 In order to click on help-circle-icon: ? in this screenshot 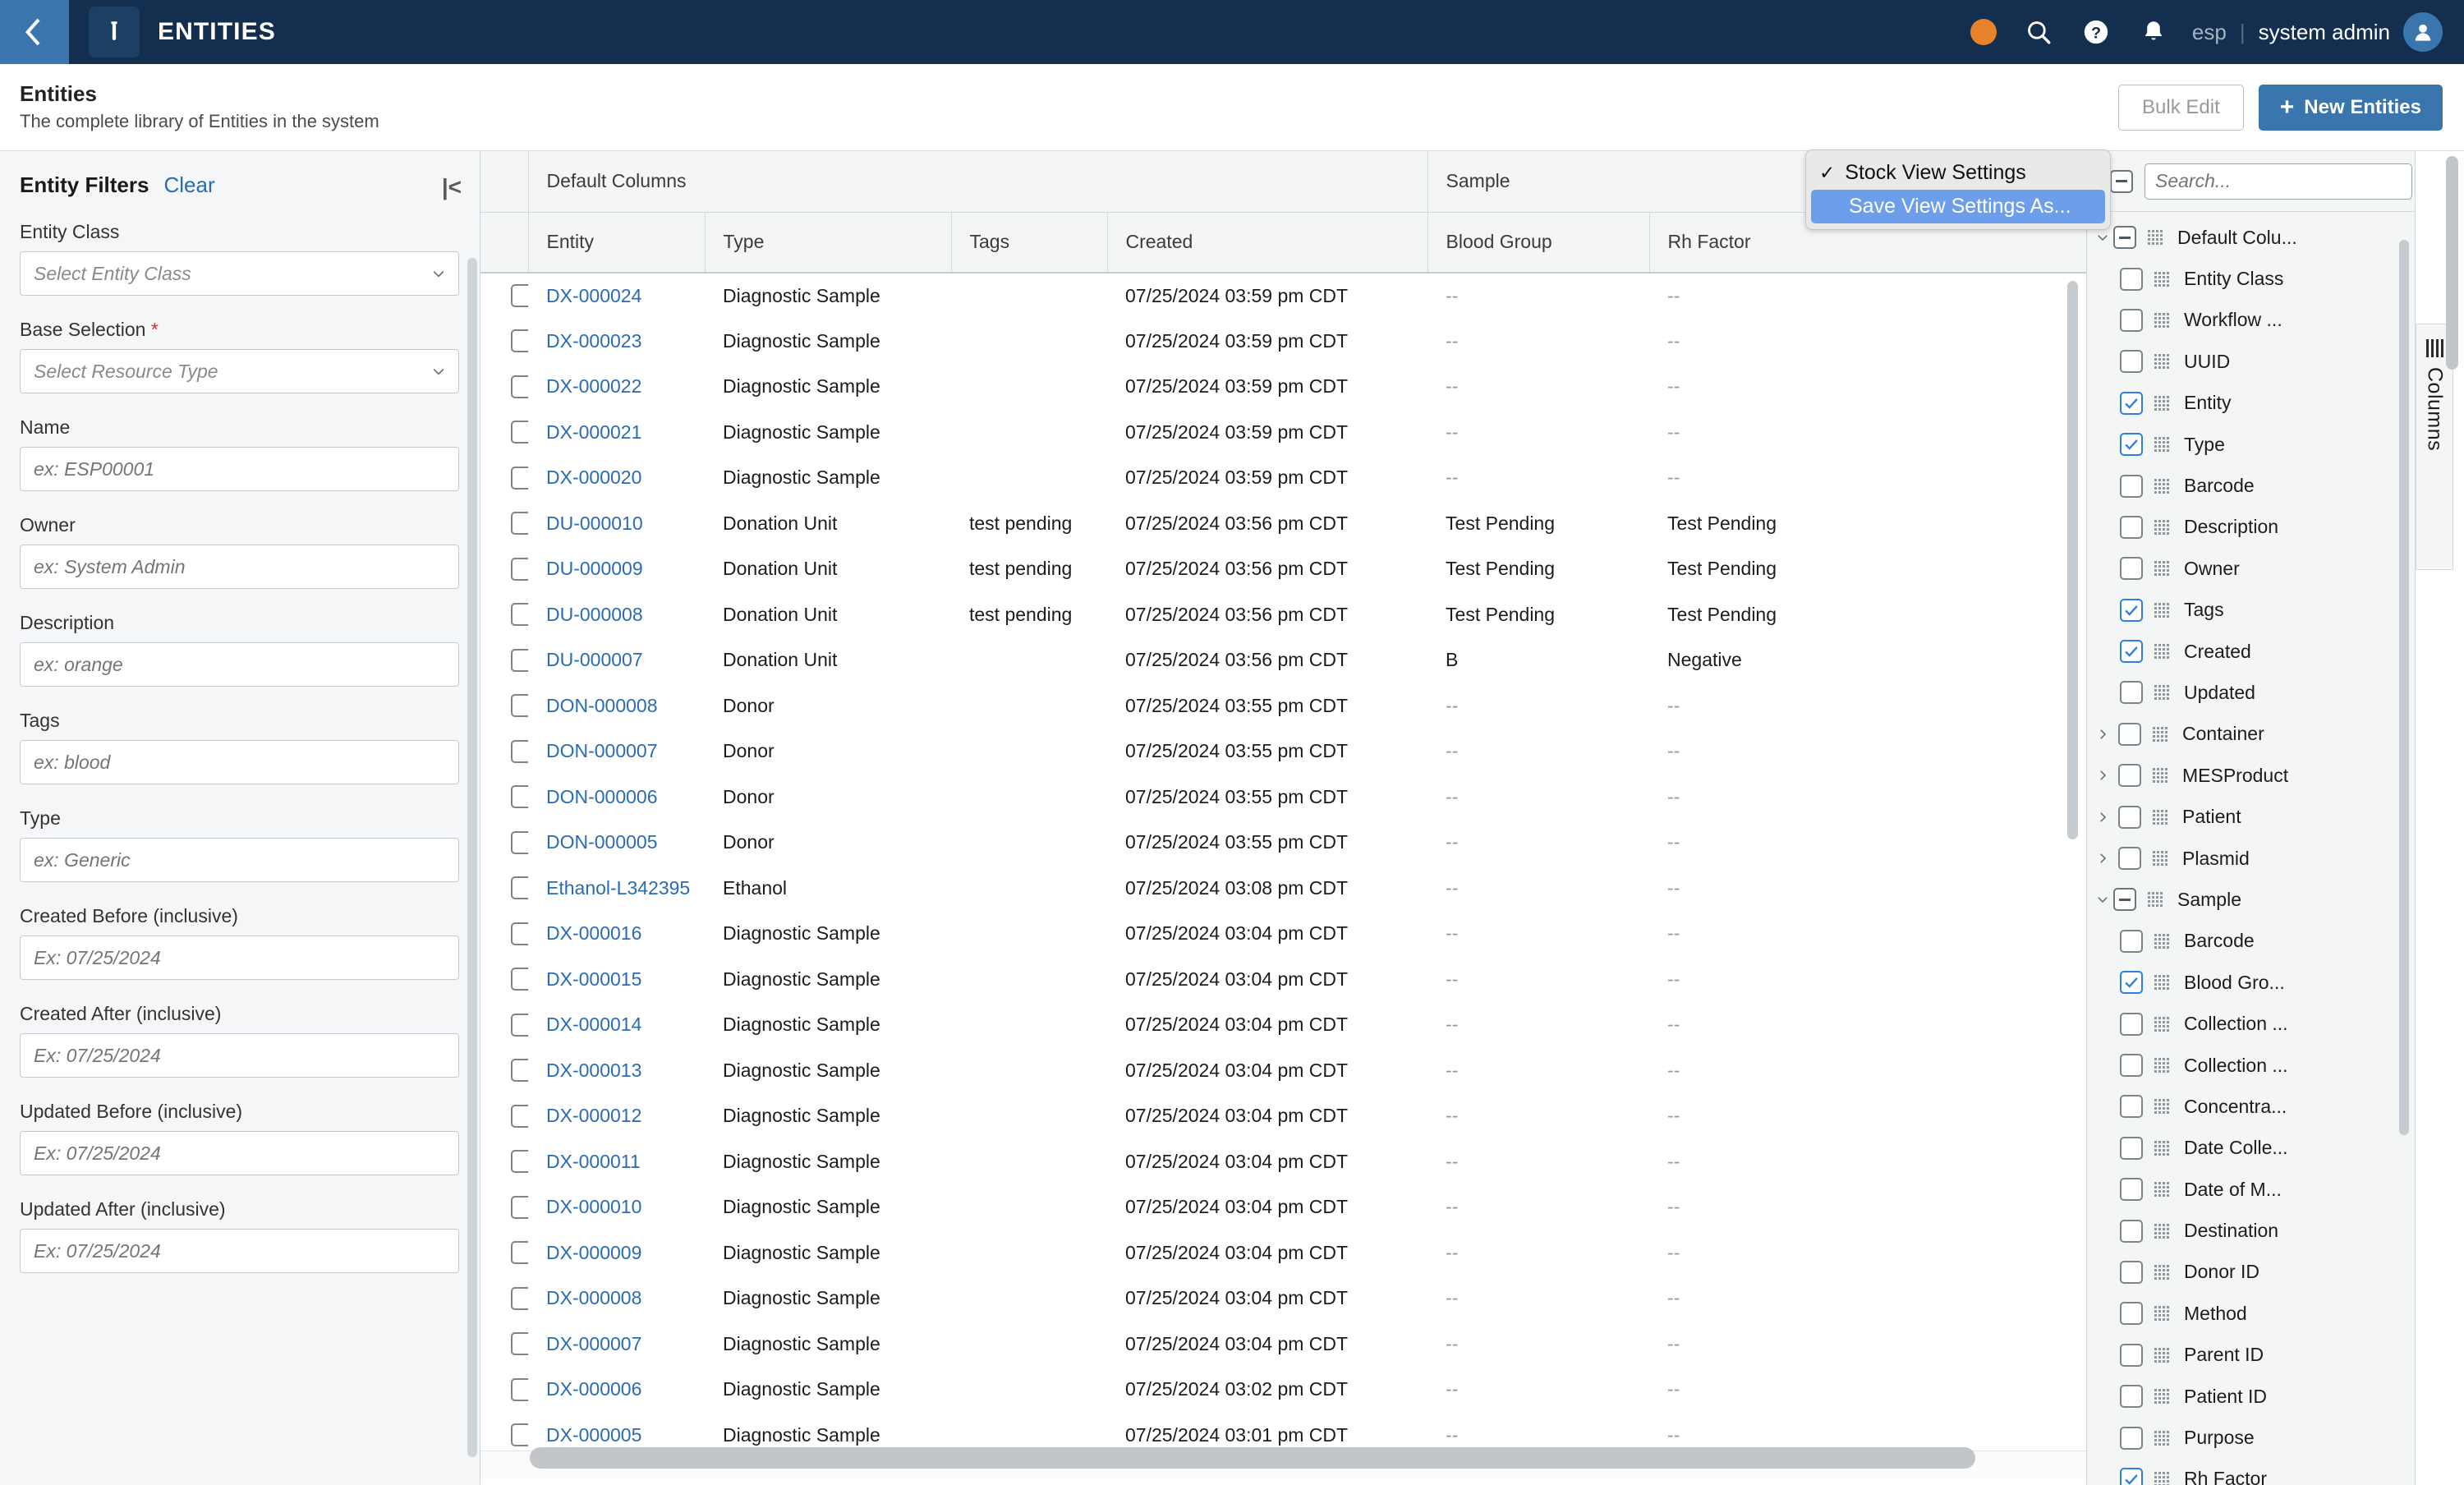, I will do `click(2096, 32)`.